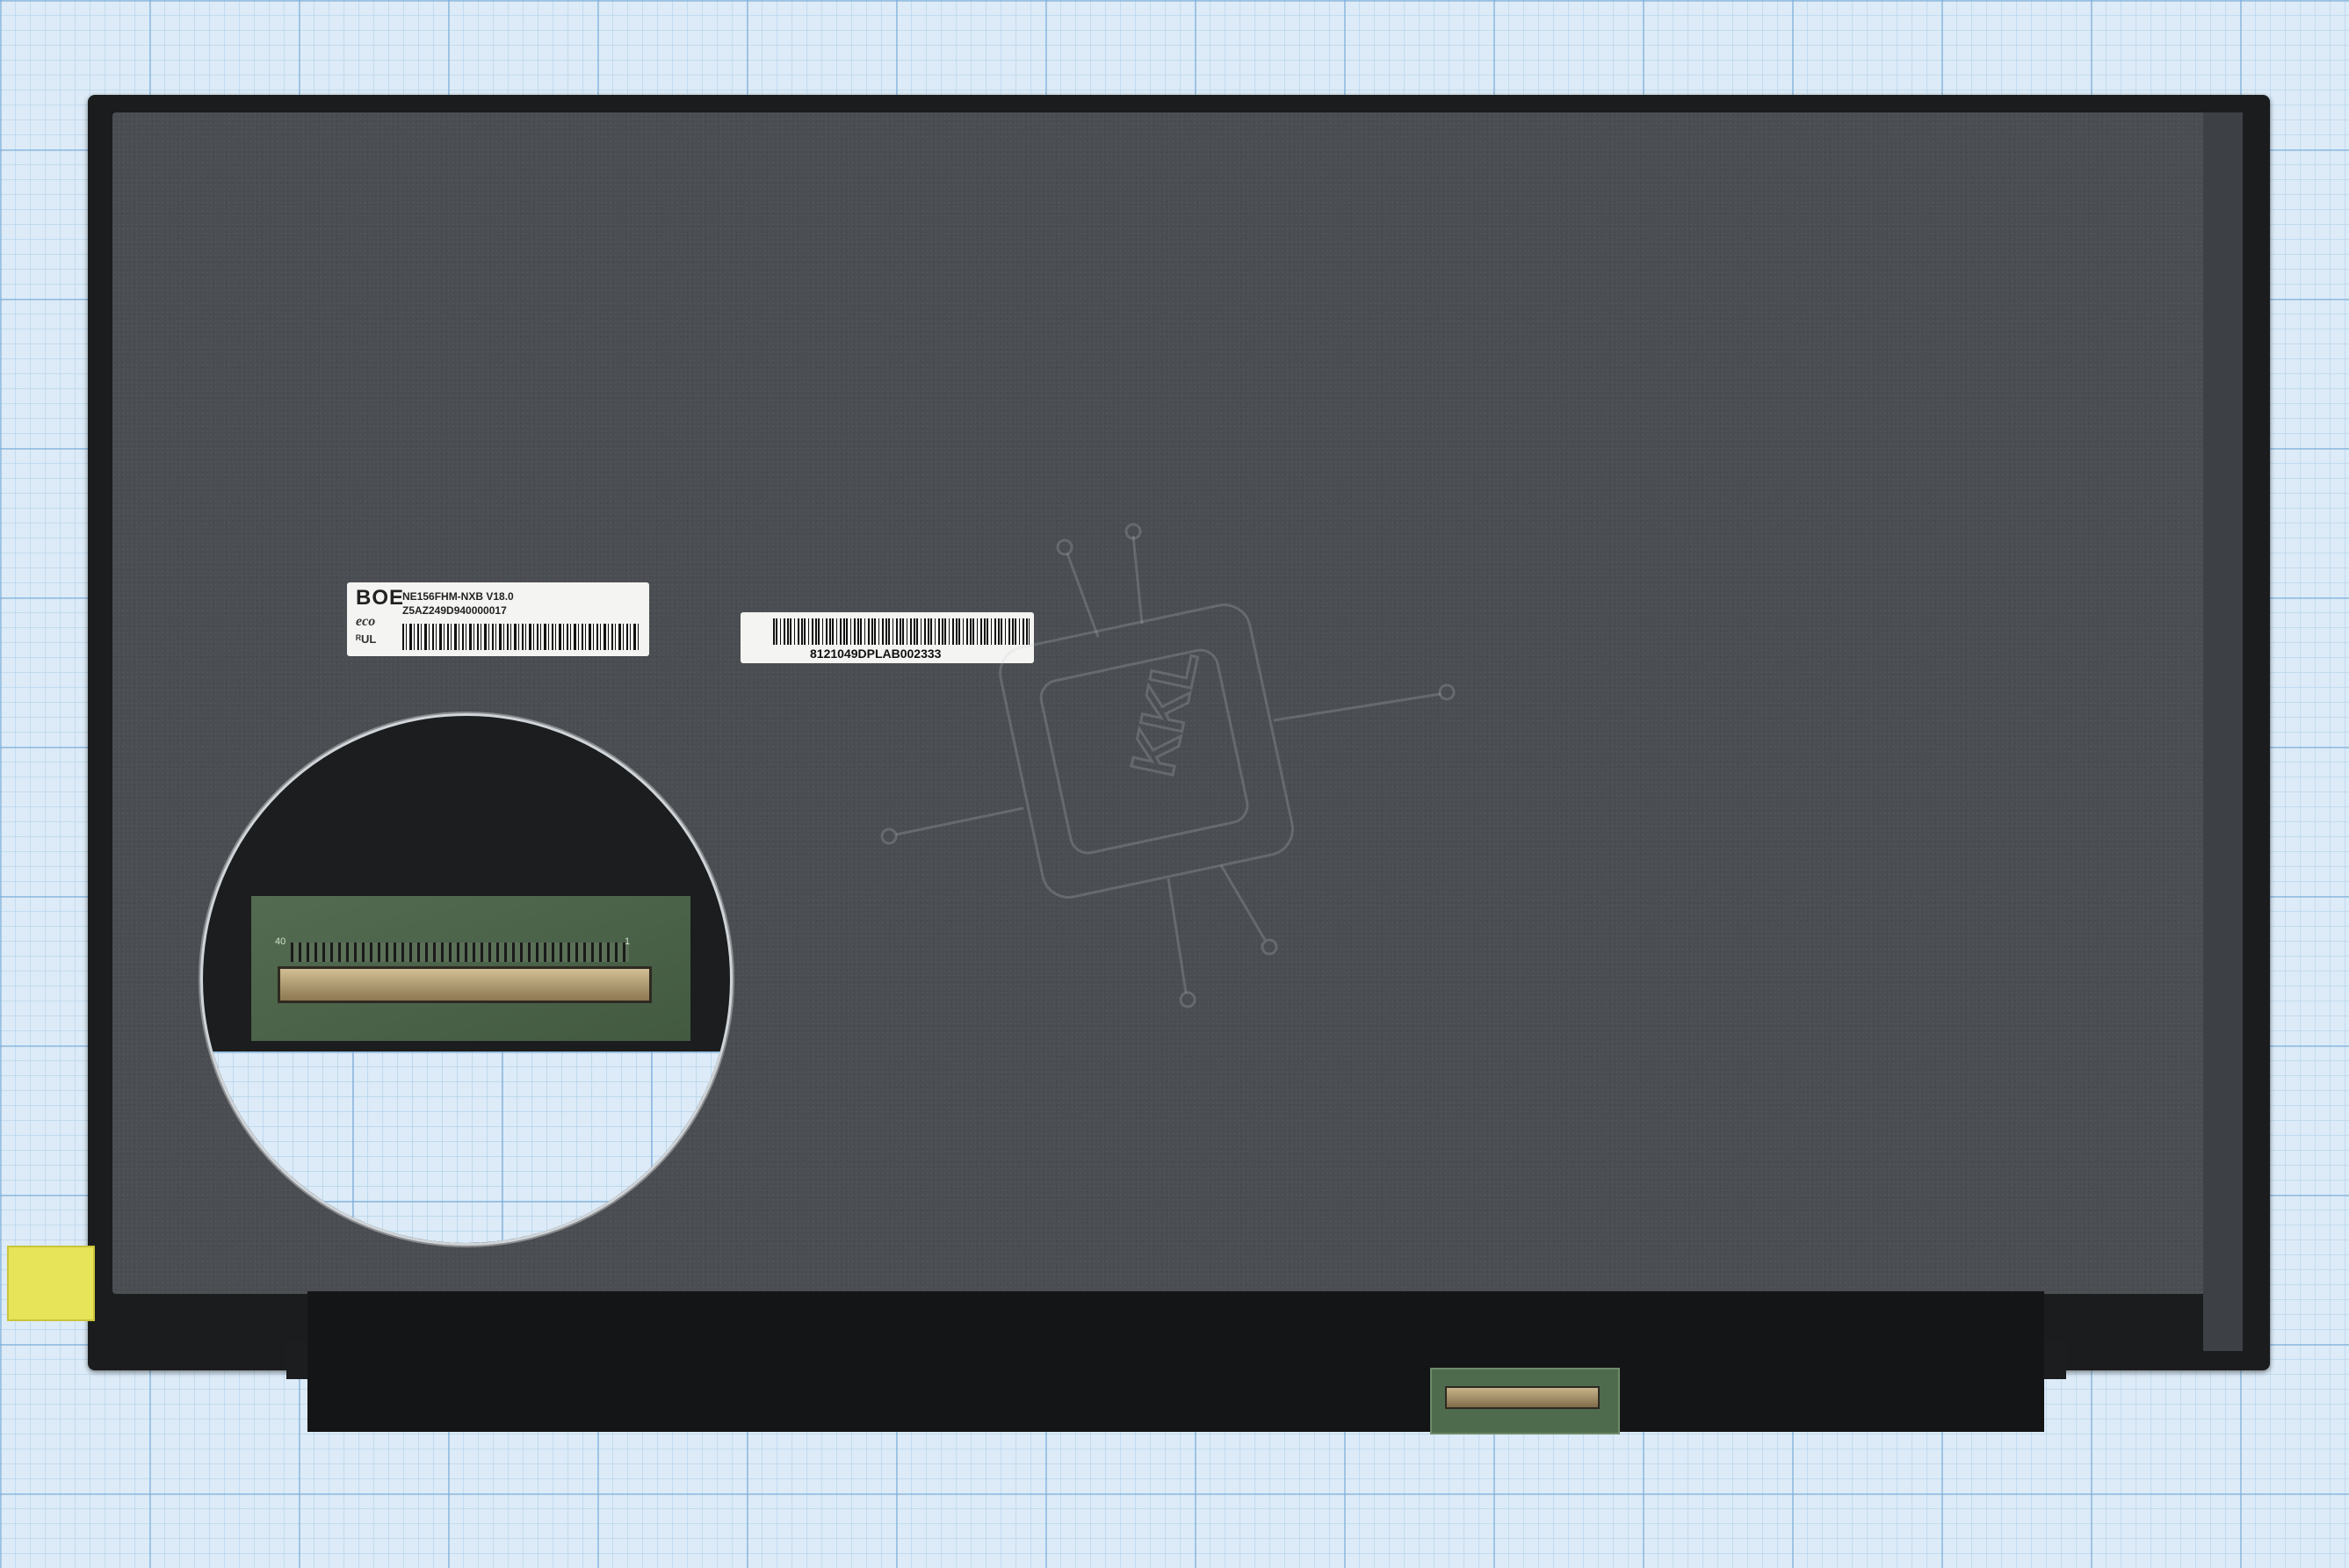  What do you see at coordinates (2223, 731) in the screenshot?
I see `panel-edge` at bounding box center [2223, 731].